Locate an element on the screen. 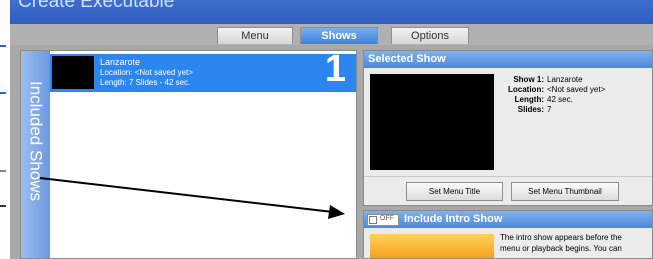 This screenshot has width=653, height=259. arrow-line is located at coordinates (186, 195).